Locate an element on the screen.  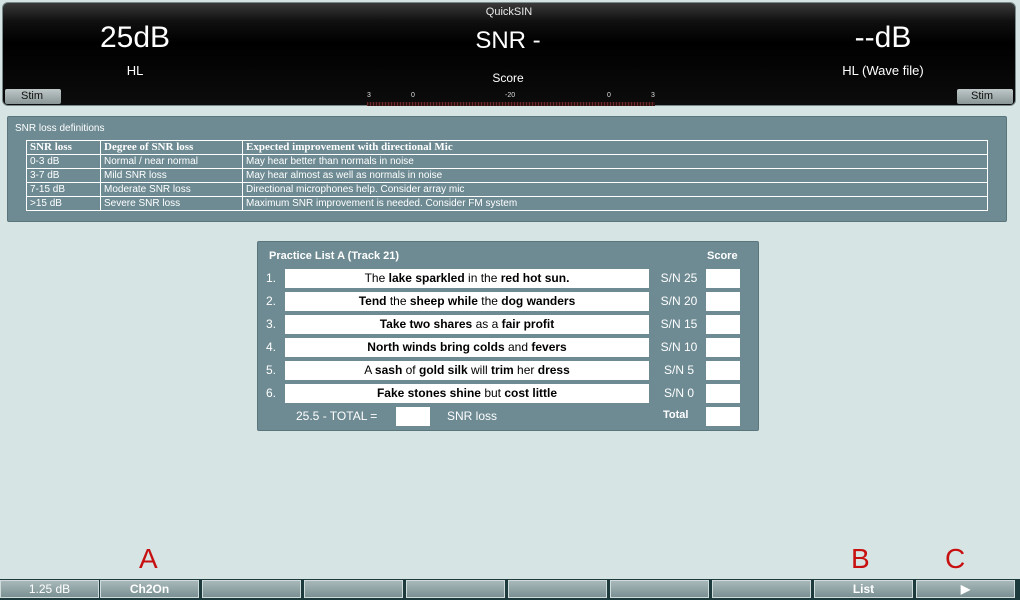
score-column-header: Score is located at coordinates (722, 256).